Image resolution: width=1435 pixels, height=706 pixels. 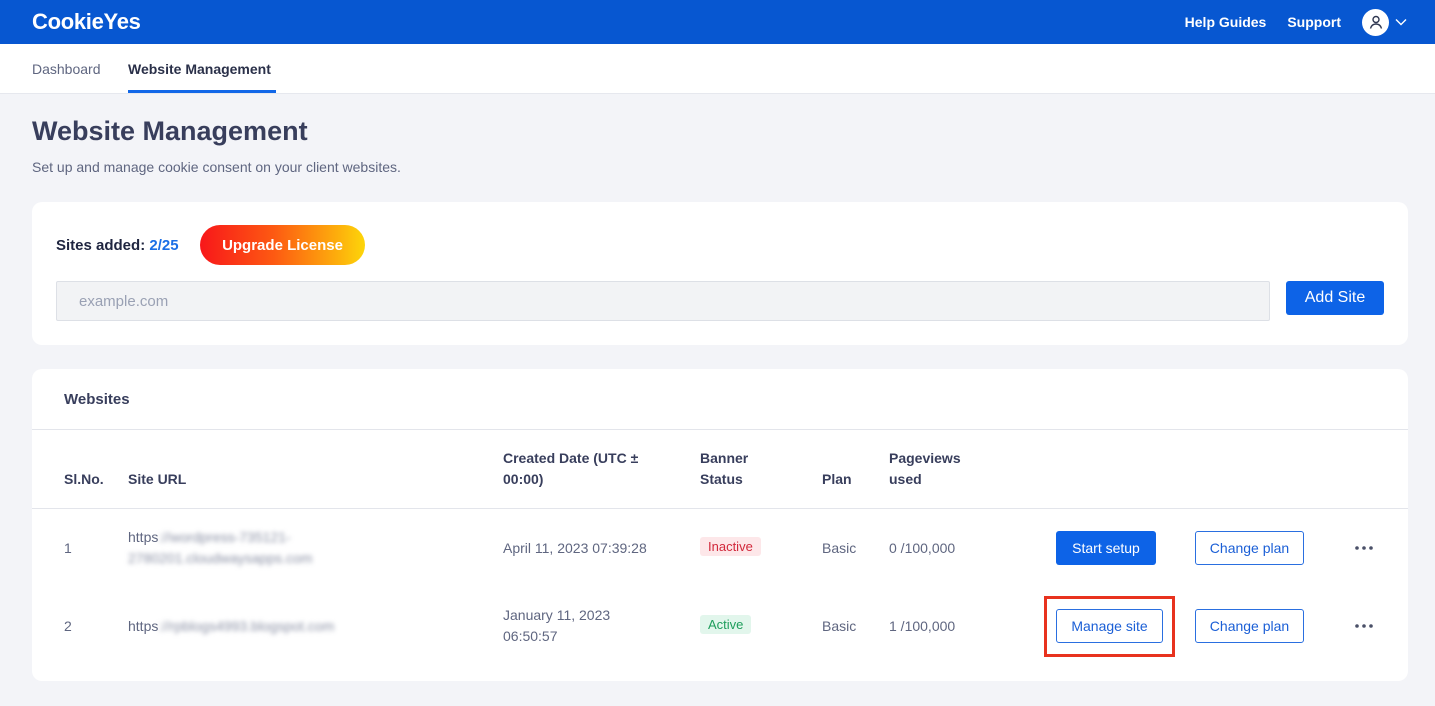 What do you see at coordinates (68, 626) in the screenshot?
I see `row-2-slno: 2` at bounding box center [68, 626].